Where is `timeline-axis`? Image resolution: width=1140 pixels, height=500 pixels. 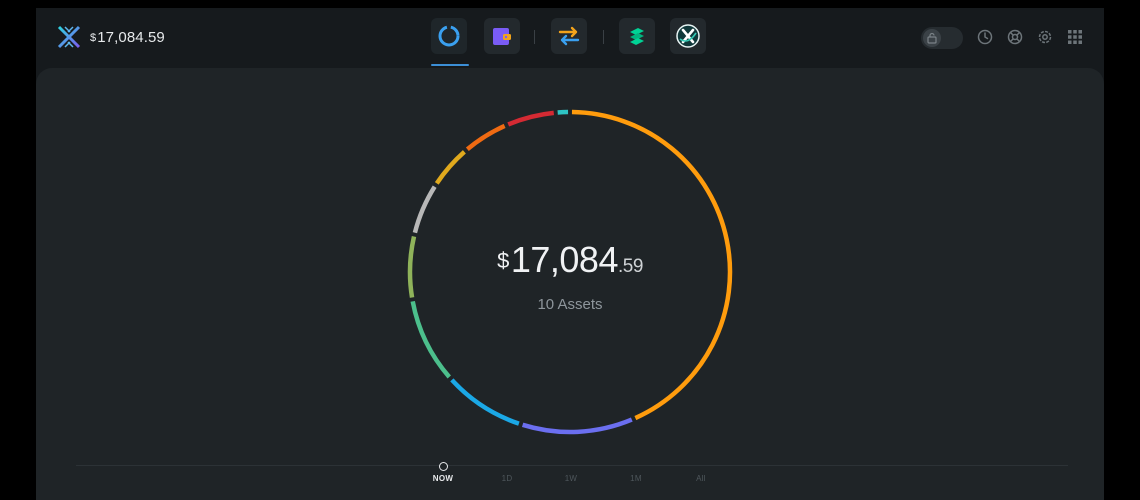
timeline-axis is located at coordinates (572, 465).